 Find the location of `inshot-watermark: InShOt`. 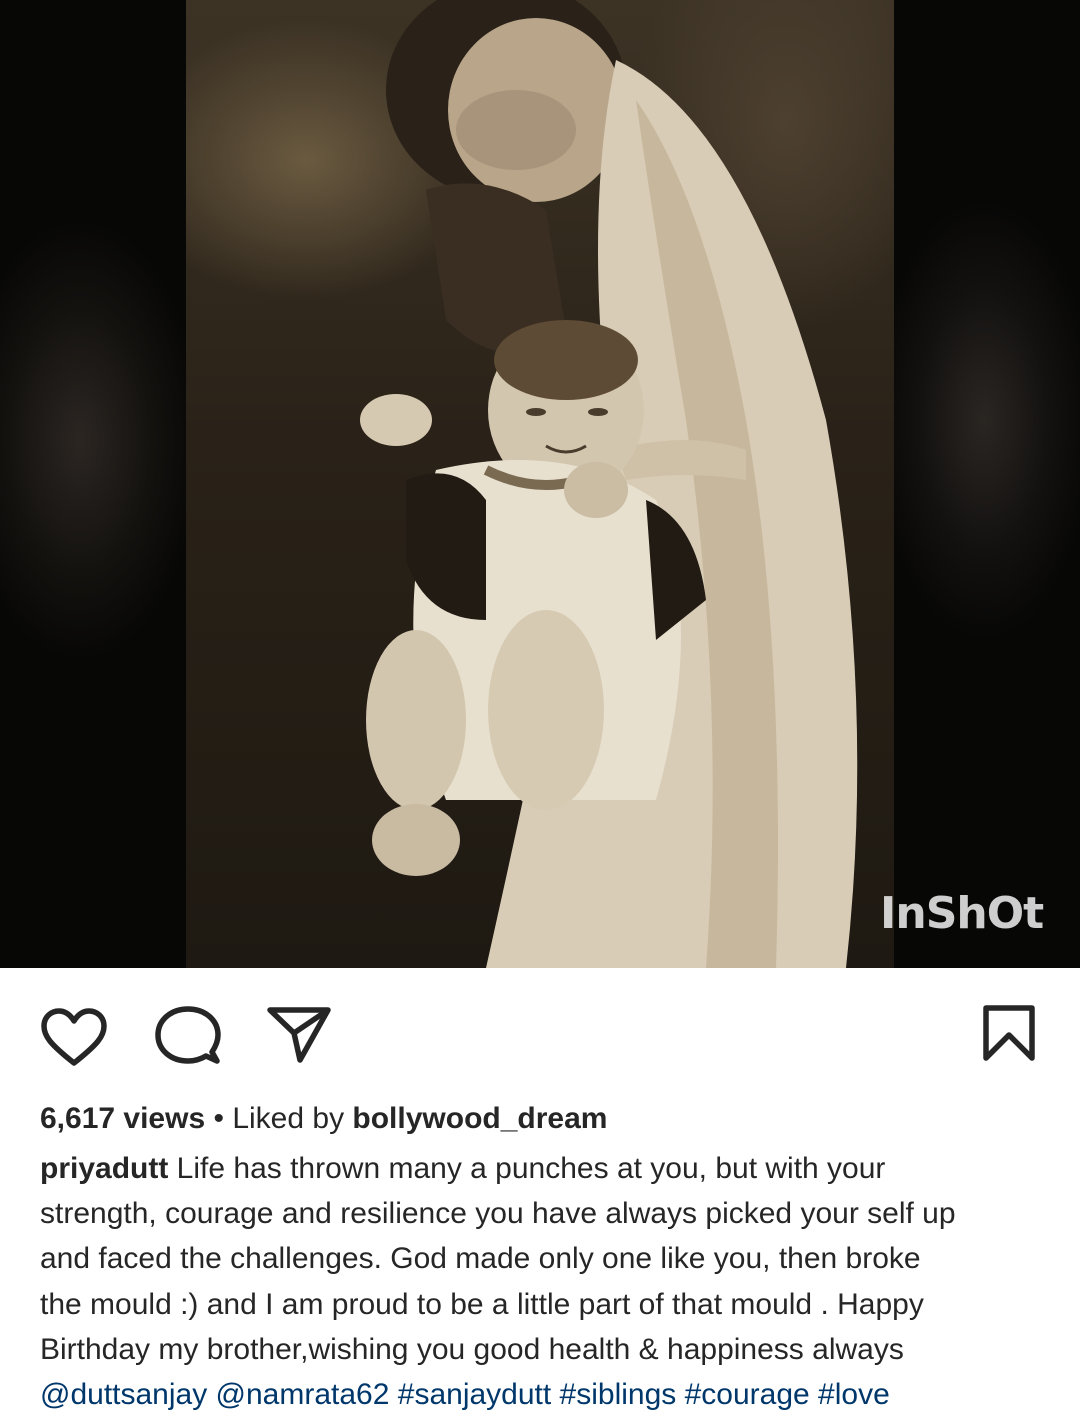

inshot-watermark: InShOt is located at coordinates (962, 913).